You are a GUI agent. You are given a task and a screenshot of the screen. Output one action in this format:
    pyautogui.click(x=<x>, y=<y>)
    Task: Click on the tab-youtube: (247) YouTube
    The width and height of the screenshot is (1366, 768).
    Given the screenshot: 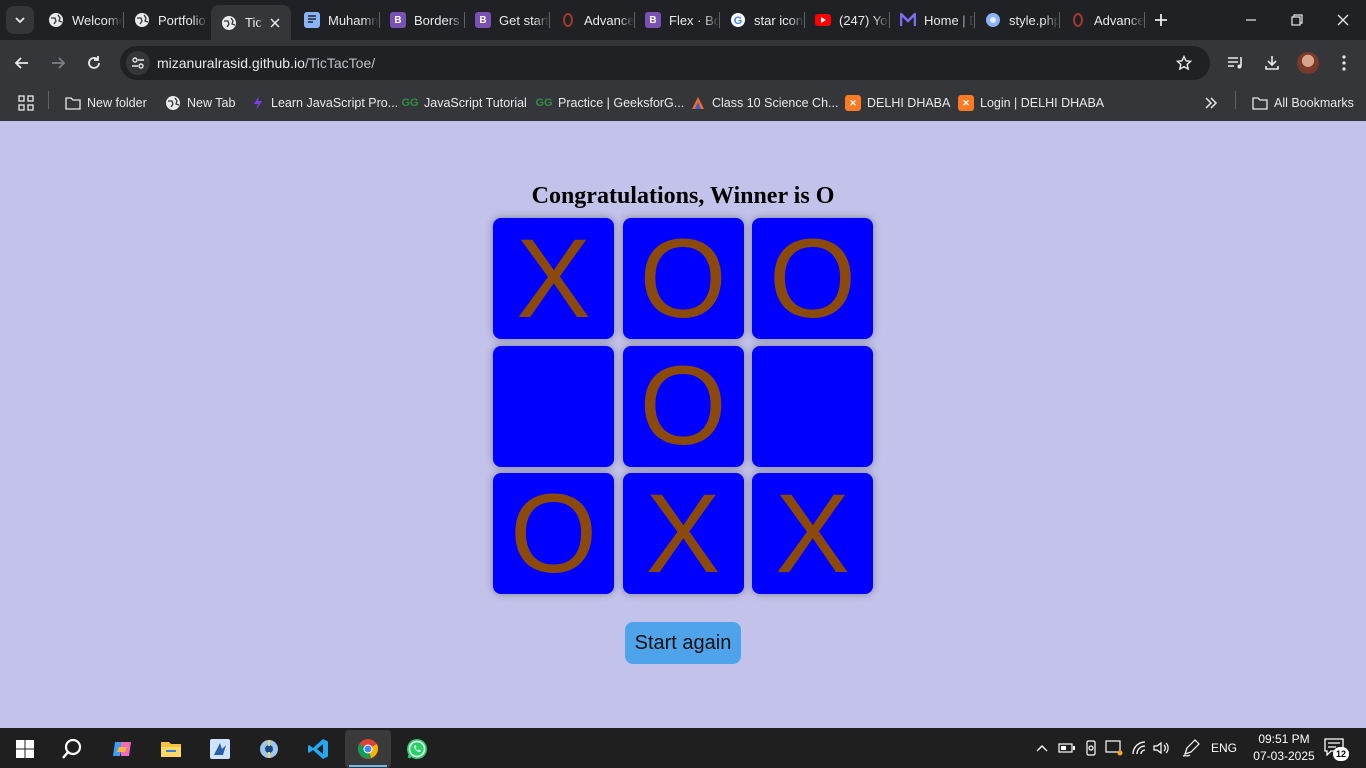 What is the action you would take?
    pyautogui.click(x=847, y=20)
    